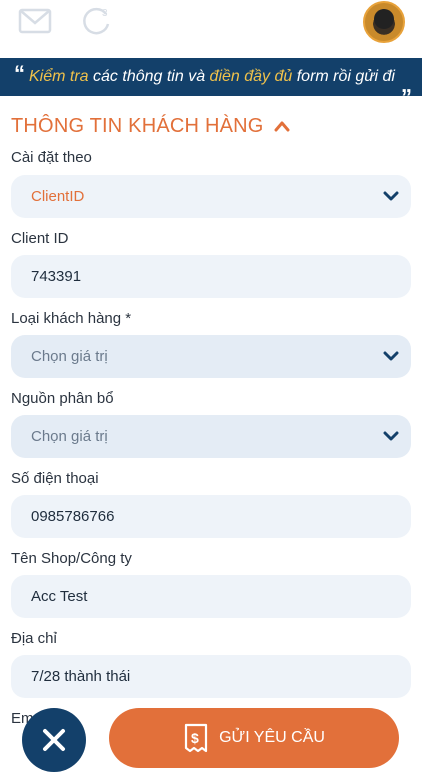 This screenshot has width=422, height=772. Describe the element at coordinates (34, 638) in the screenshot. I see `address-label: Địa chỉ` at that location.